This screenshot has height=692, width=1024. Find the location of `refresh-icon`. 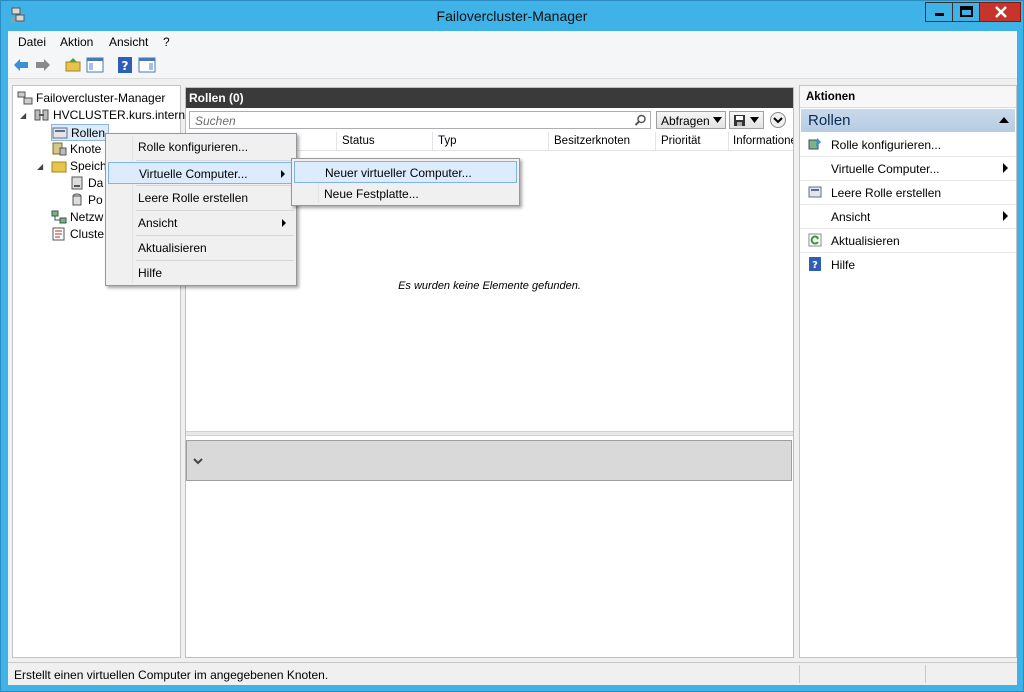

refresh-icon is located at coordinates (815, 240).